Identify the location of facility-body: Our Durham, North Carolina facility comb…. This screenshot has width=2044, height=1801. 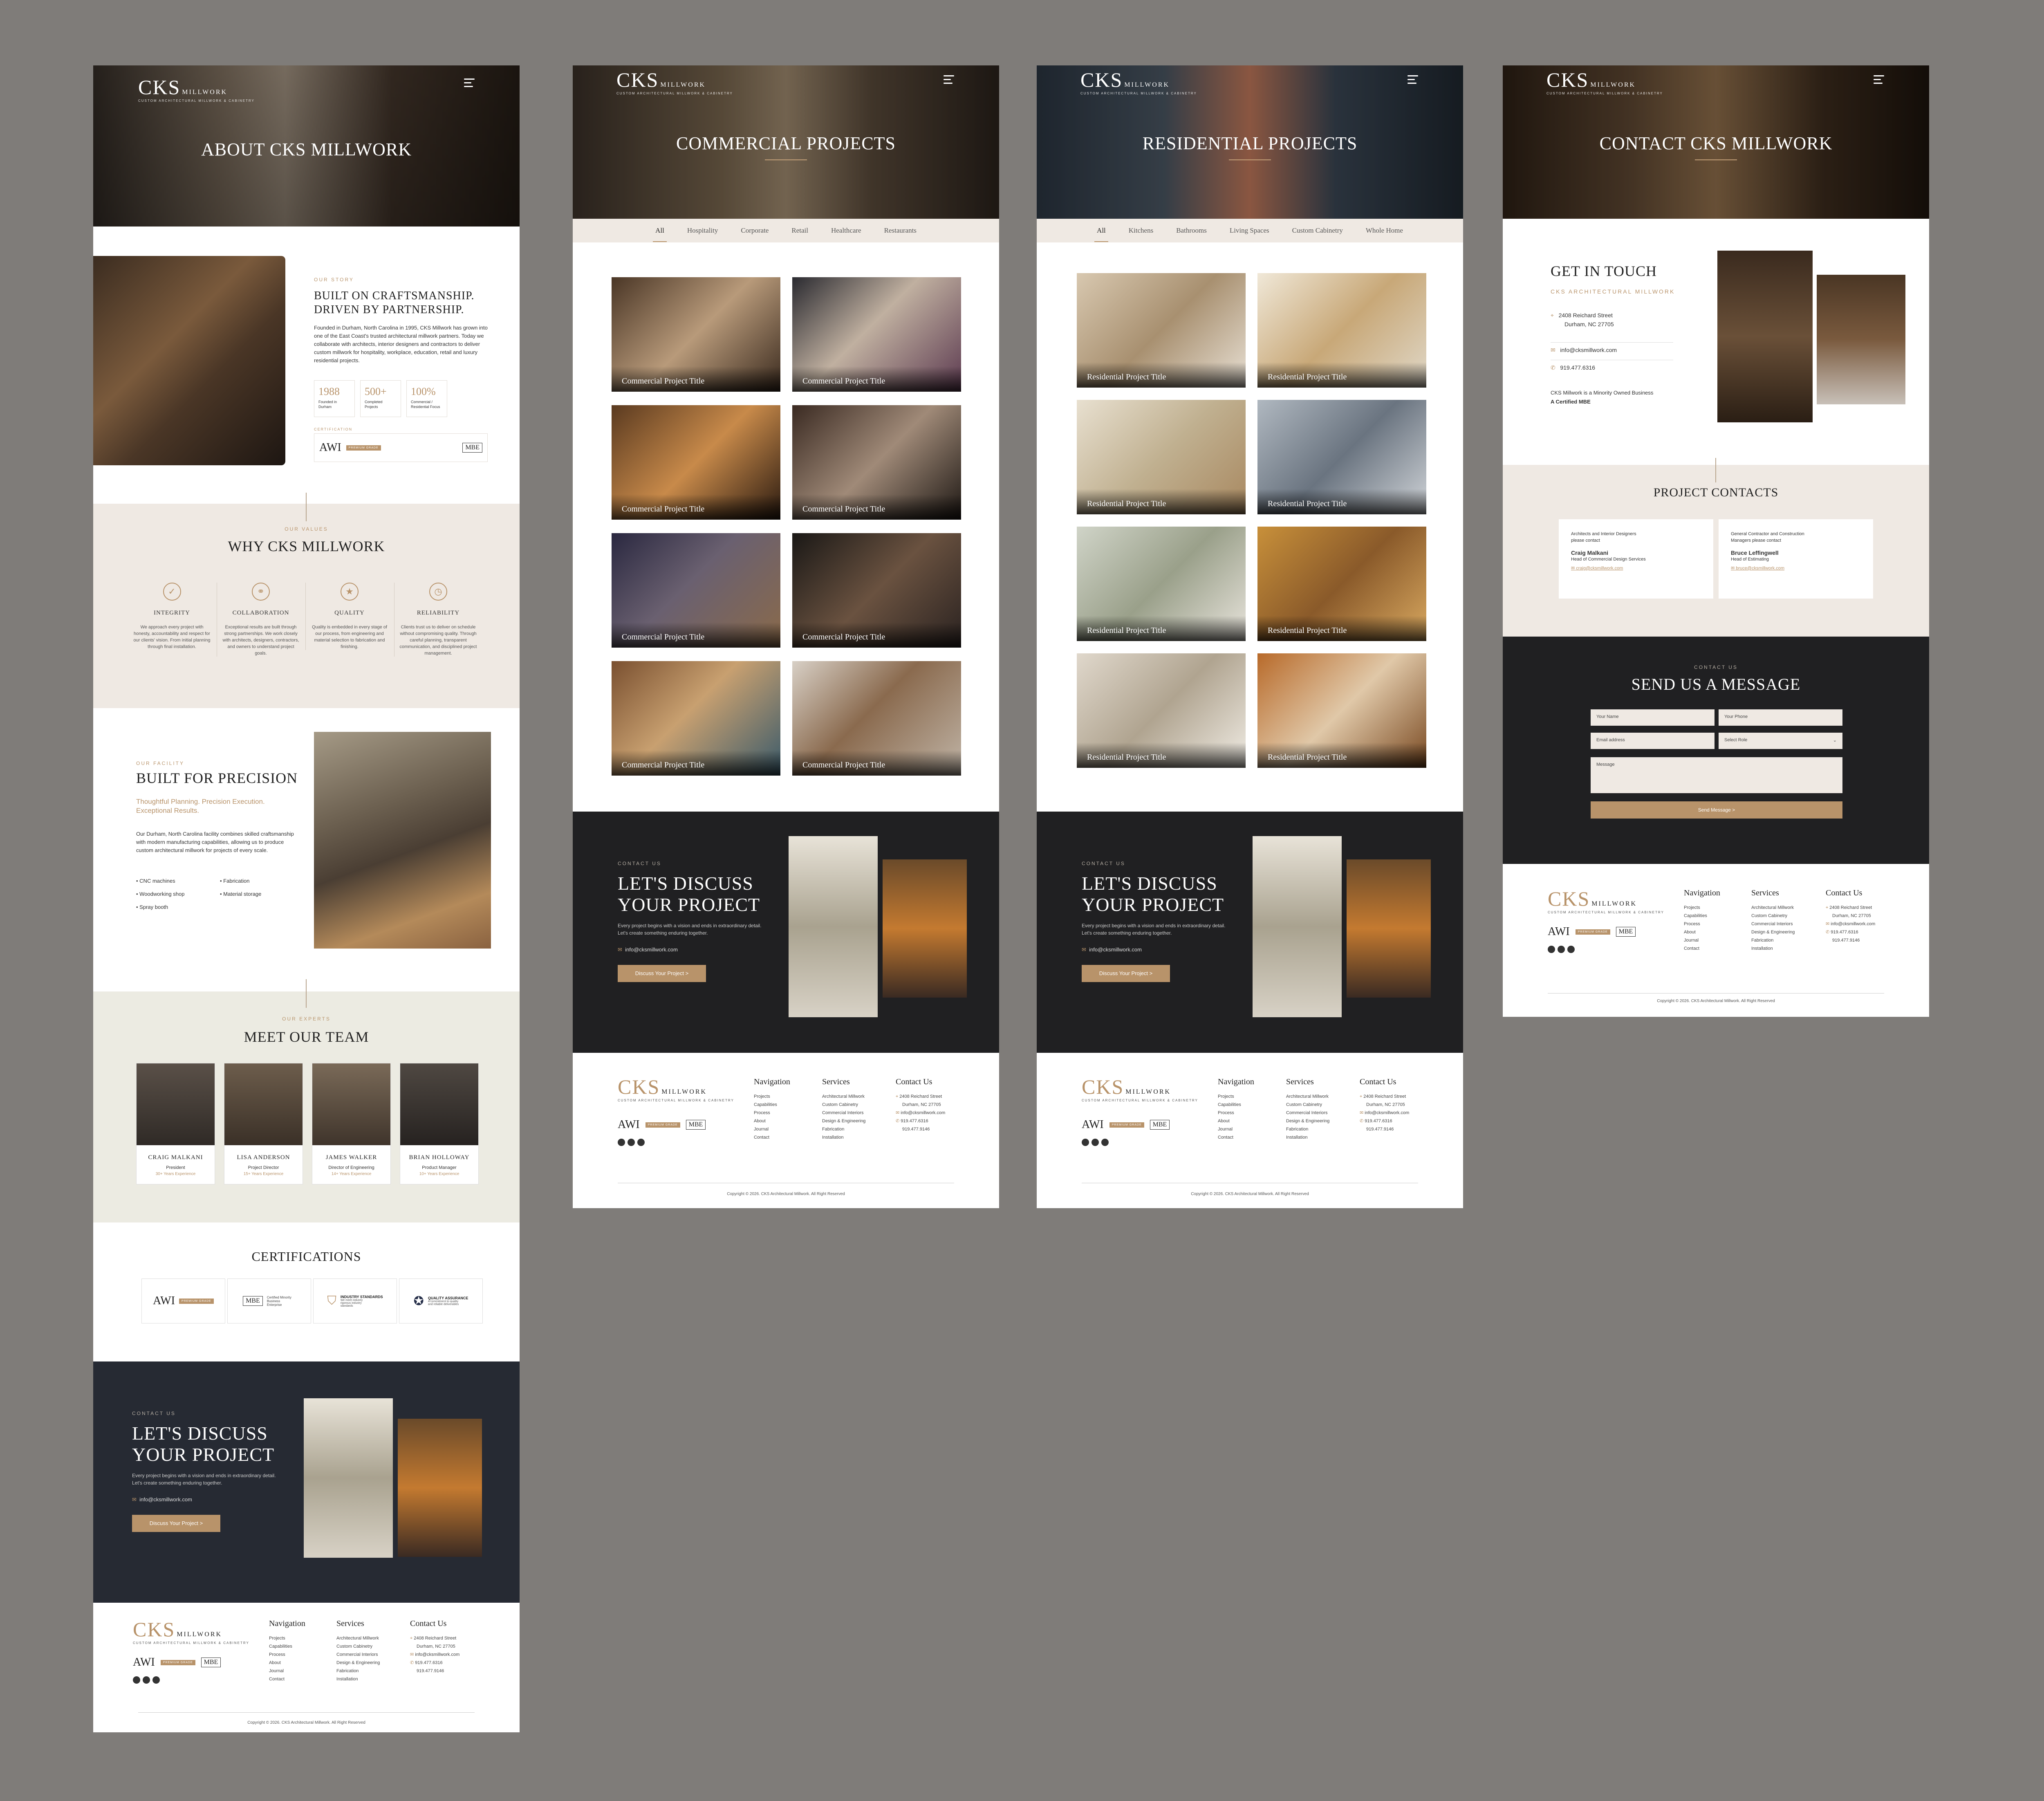
(215, 842).